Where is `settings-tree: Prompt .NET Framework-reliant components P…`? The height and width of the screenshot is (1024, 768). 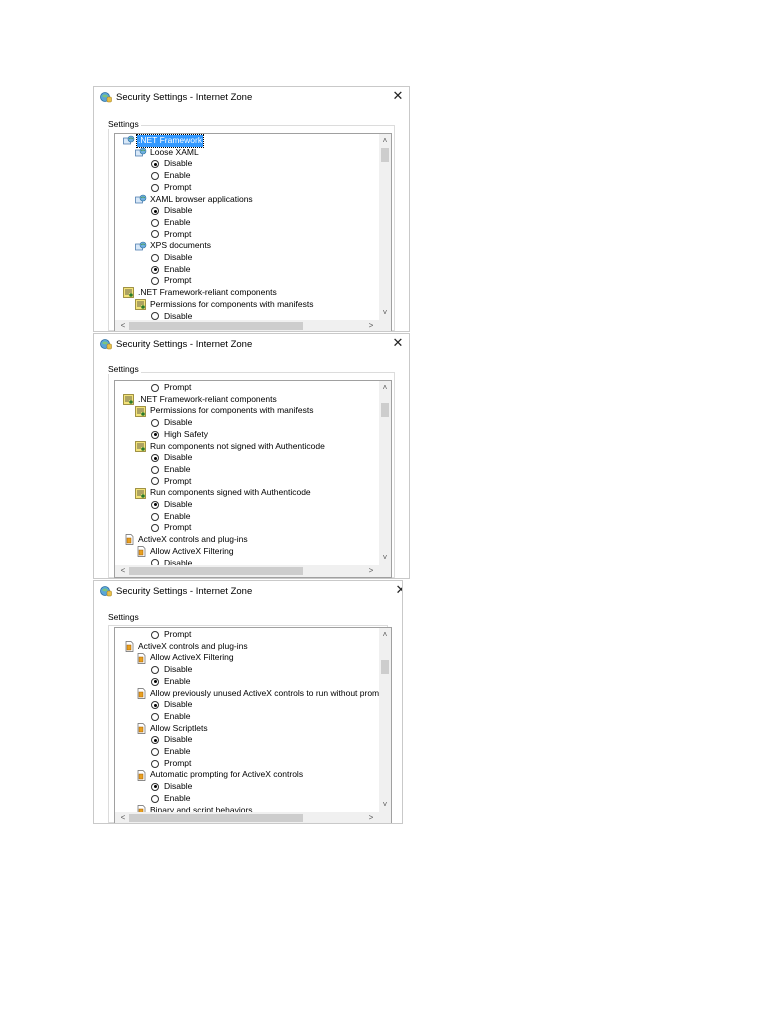 settings-tree: Prompt .NET Framework-reliant components P… is located at coordinates (253, 479).